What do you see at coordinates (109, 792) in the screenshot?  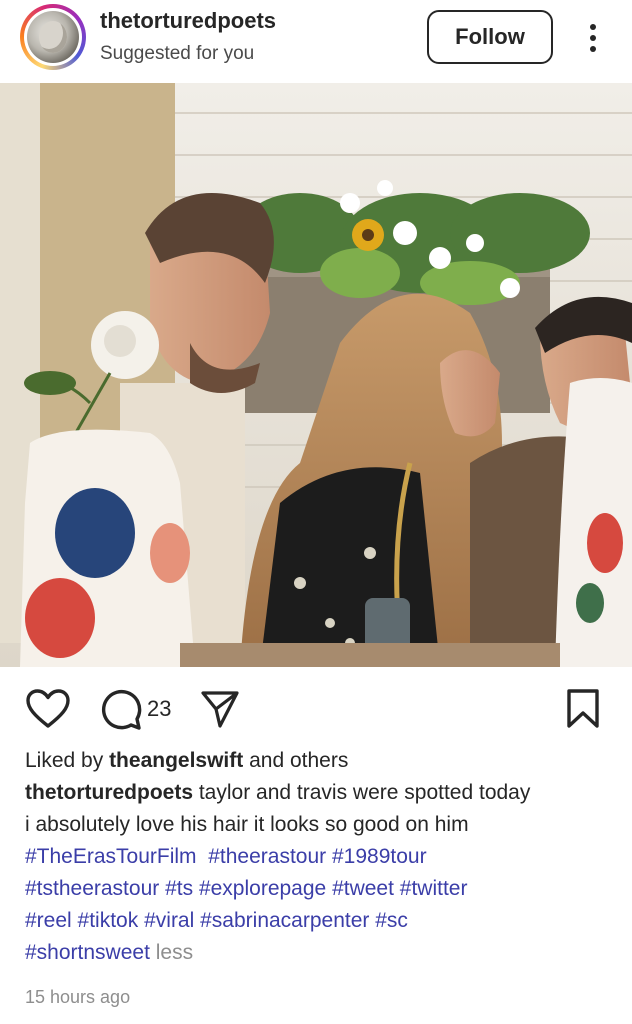 I see `caption-username: thetorturedpoets` at bounding box center [109, 792].